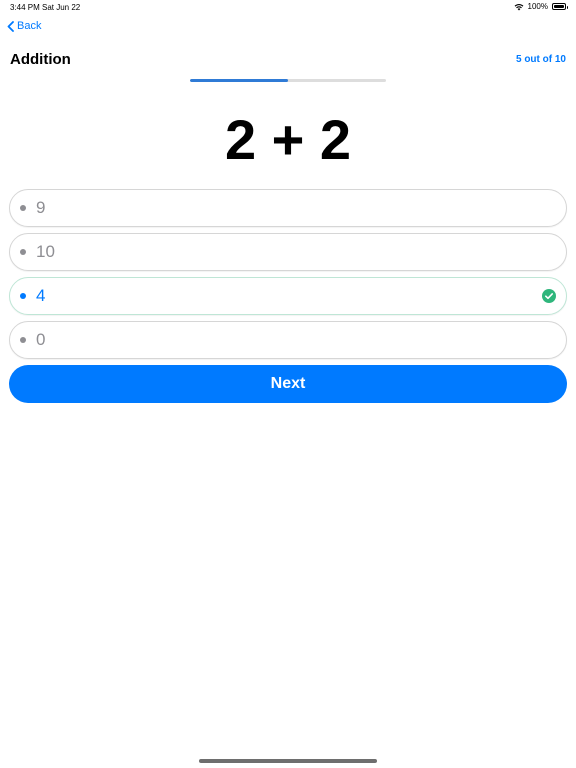 The width and height of the screenshot is (576, 768). I want to click on next-button: Next, so click(288, 384).